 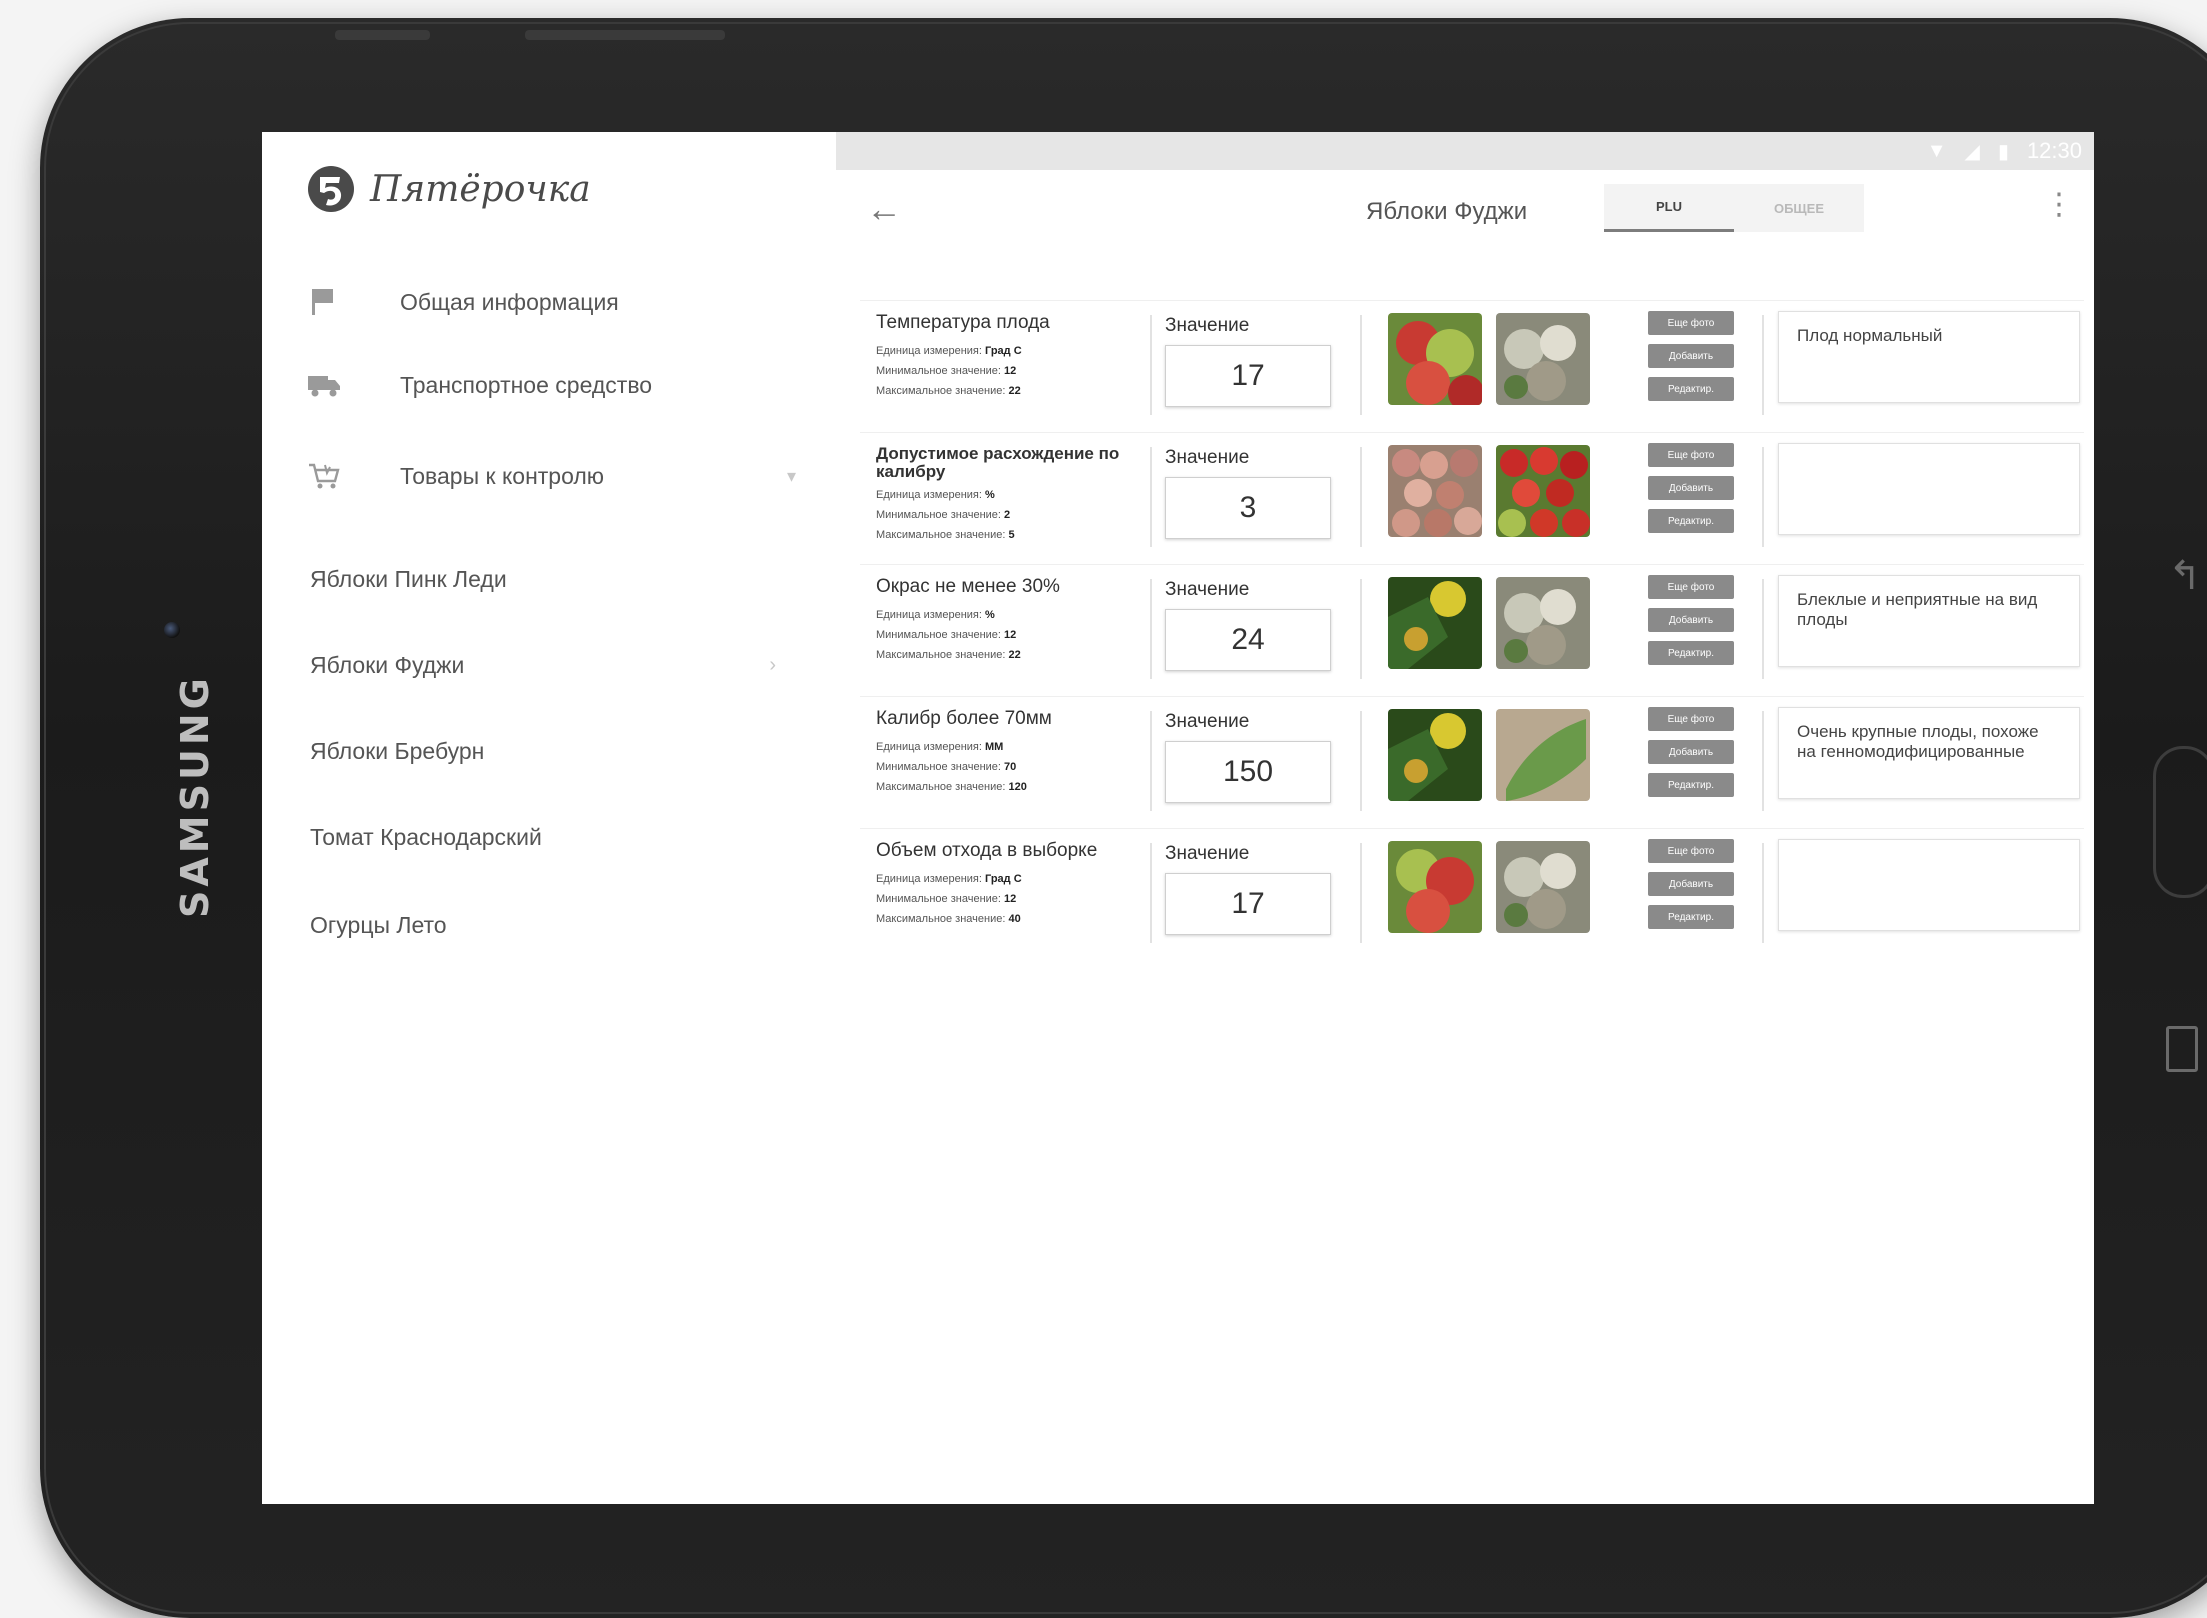 I want to click on value-block: Значение 17, so click(x=1248, y=889).